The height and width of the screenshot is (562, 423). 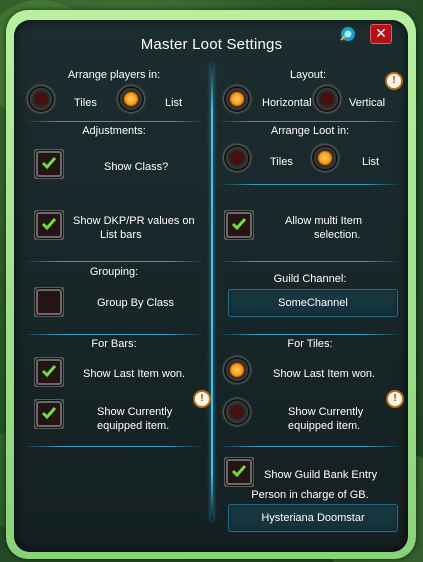 I want to click on tiles-equipped-label-line1: Show Currently, so click(x=326, y=412).